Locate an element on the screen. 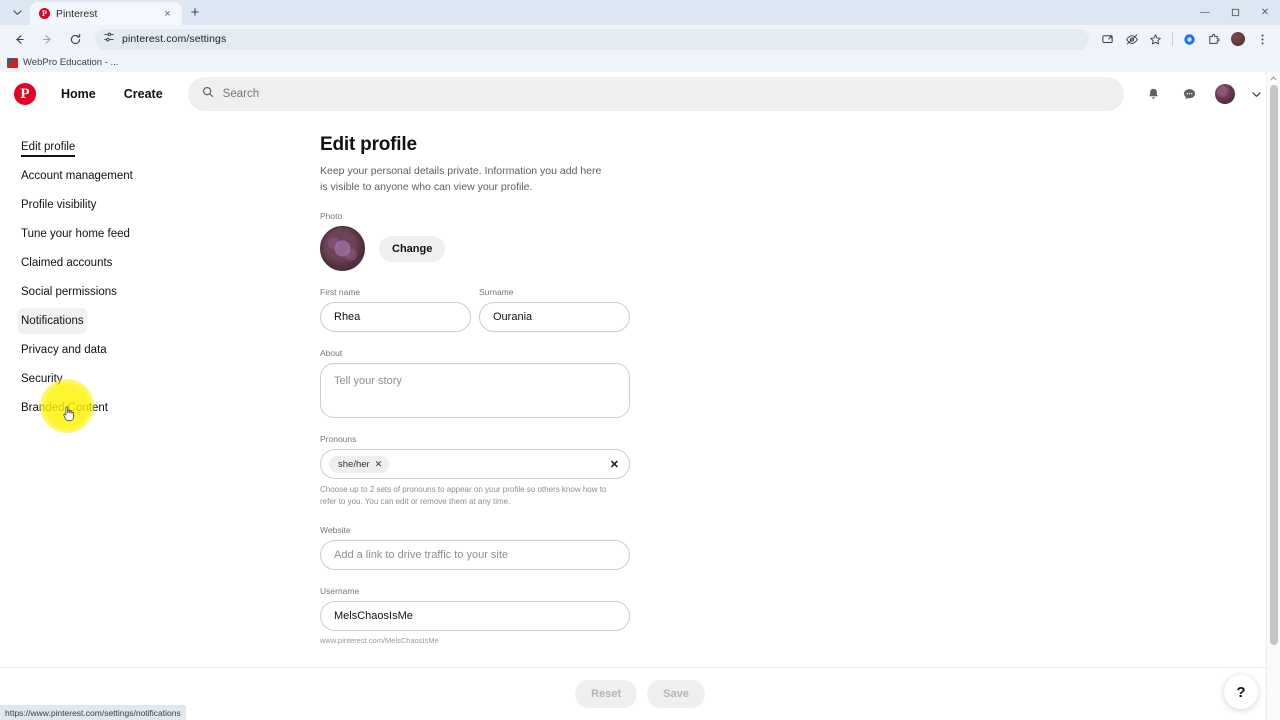 The height and width of the screenshot is (720, 1280). minimize-button: — is located at coordinates (1205, 12).